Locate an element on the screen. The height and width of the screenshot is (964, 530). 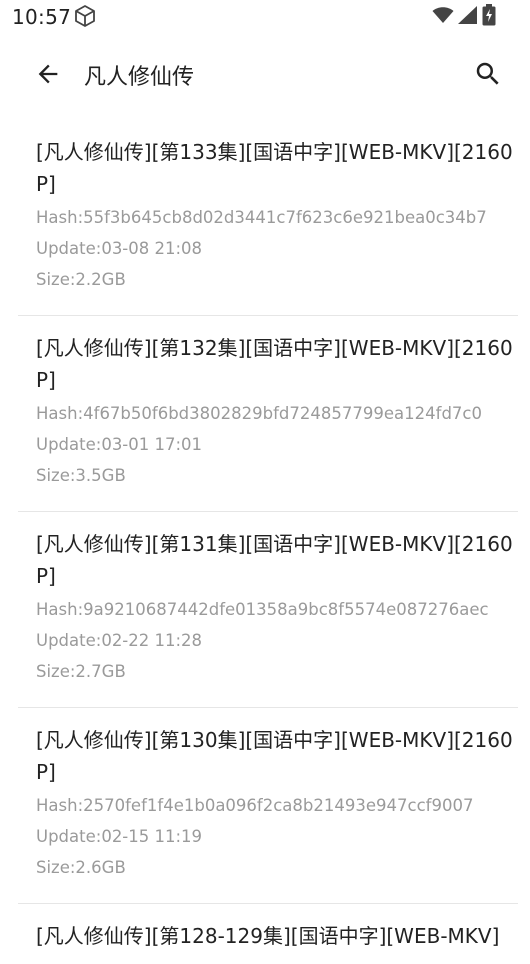
battery-charging-icon is located at coordinates (489, 17).